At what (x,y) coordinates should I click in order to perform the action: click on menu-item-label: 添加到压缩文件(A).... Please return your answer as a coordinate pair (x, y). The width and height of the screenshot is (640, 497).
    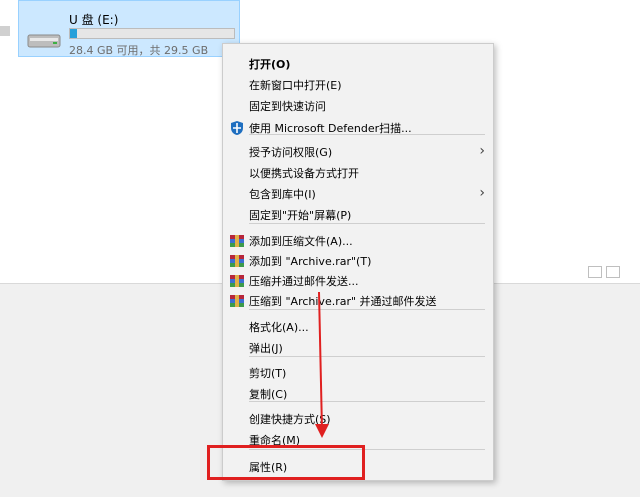
    Looking at the image, I should click on (301, 241).